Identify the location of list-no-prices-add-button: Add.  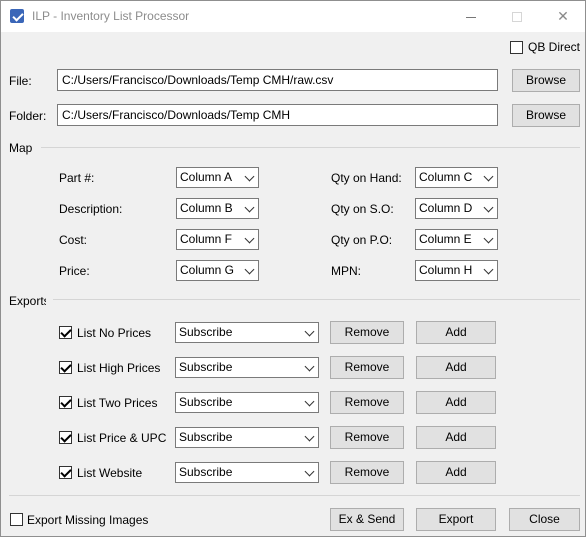
(456, 332).